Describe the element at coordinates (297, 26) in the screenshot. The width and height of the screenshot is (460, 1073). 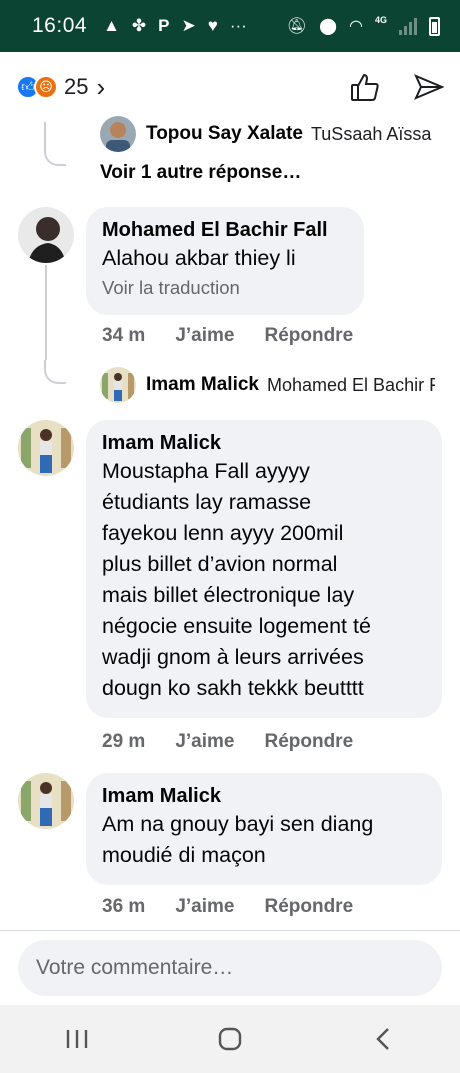
I see `mute-icon: 🔕︎` at that location.